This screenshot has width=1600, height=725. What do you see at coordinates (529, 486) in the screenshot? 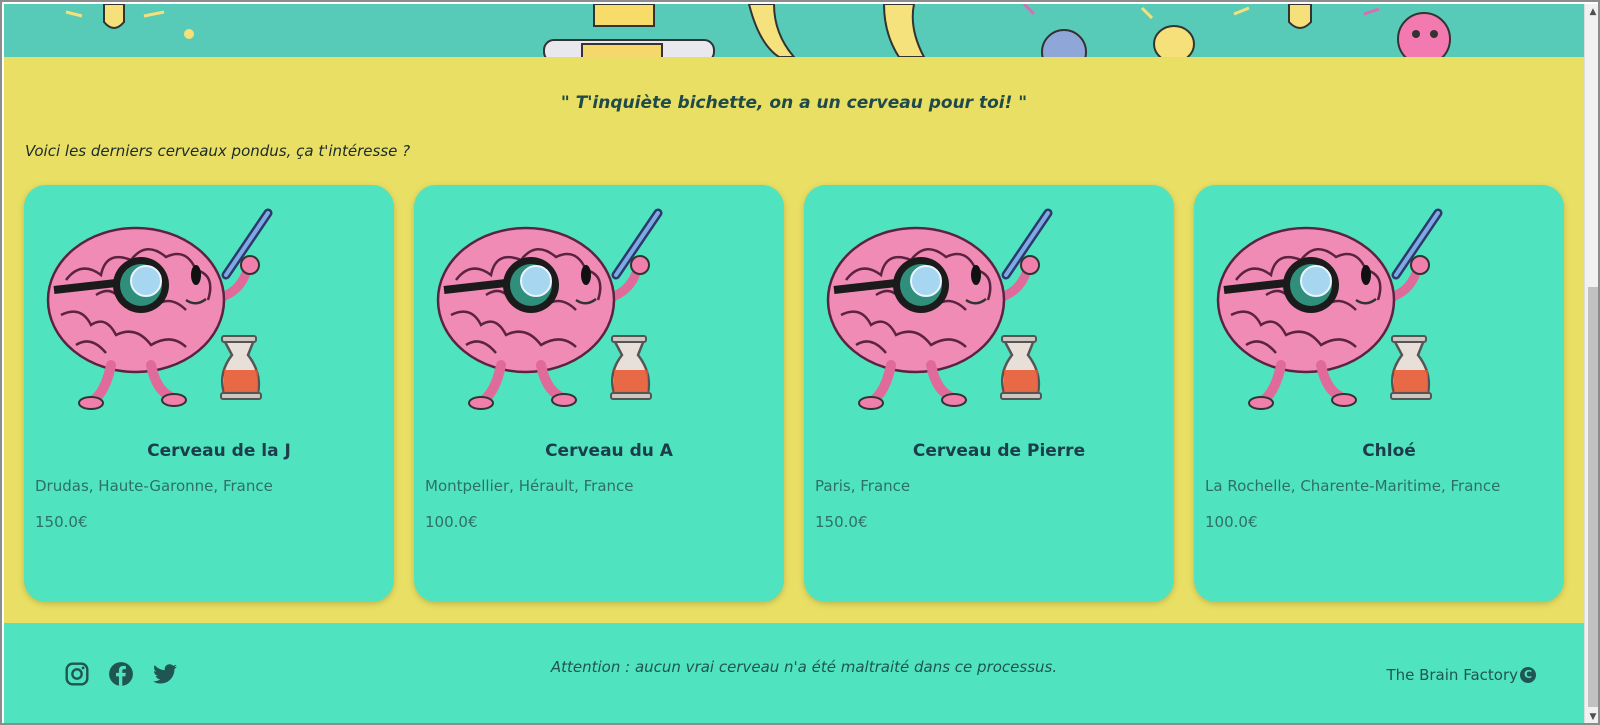
I see `card-location: Montpellier, Hérault, France` at bounding box center [529, 486].